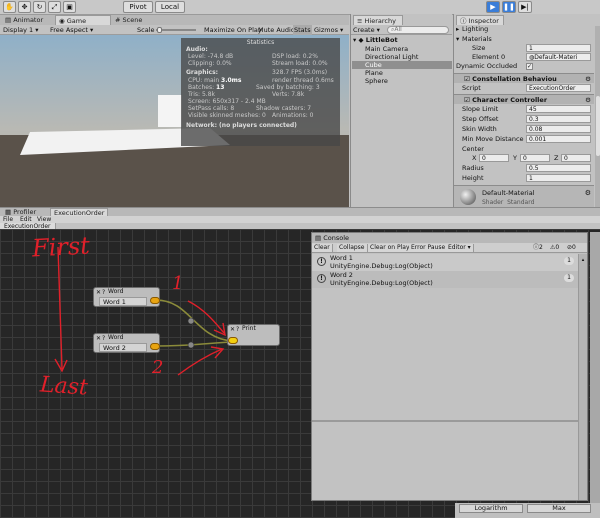 Image resolution: width=600 pixels, height=518 pixels. What do you see at coordinates (398, 29) in the screenshot?
I see `hierarchy-search-placeholder: All` at bounding box center [398, 29].